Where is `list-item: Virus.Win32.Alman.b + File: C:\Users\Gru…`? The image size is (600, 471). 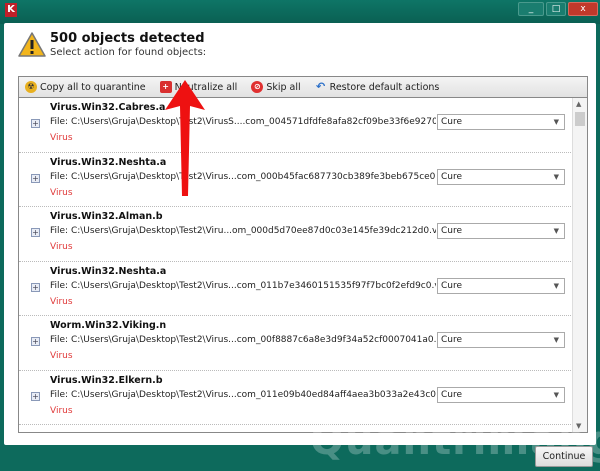 list-item: Virus.Win32.Alman.b + File: C:\Users\Gru… is located at coordinates (303, 234).